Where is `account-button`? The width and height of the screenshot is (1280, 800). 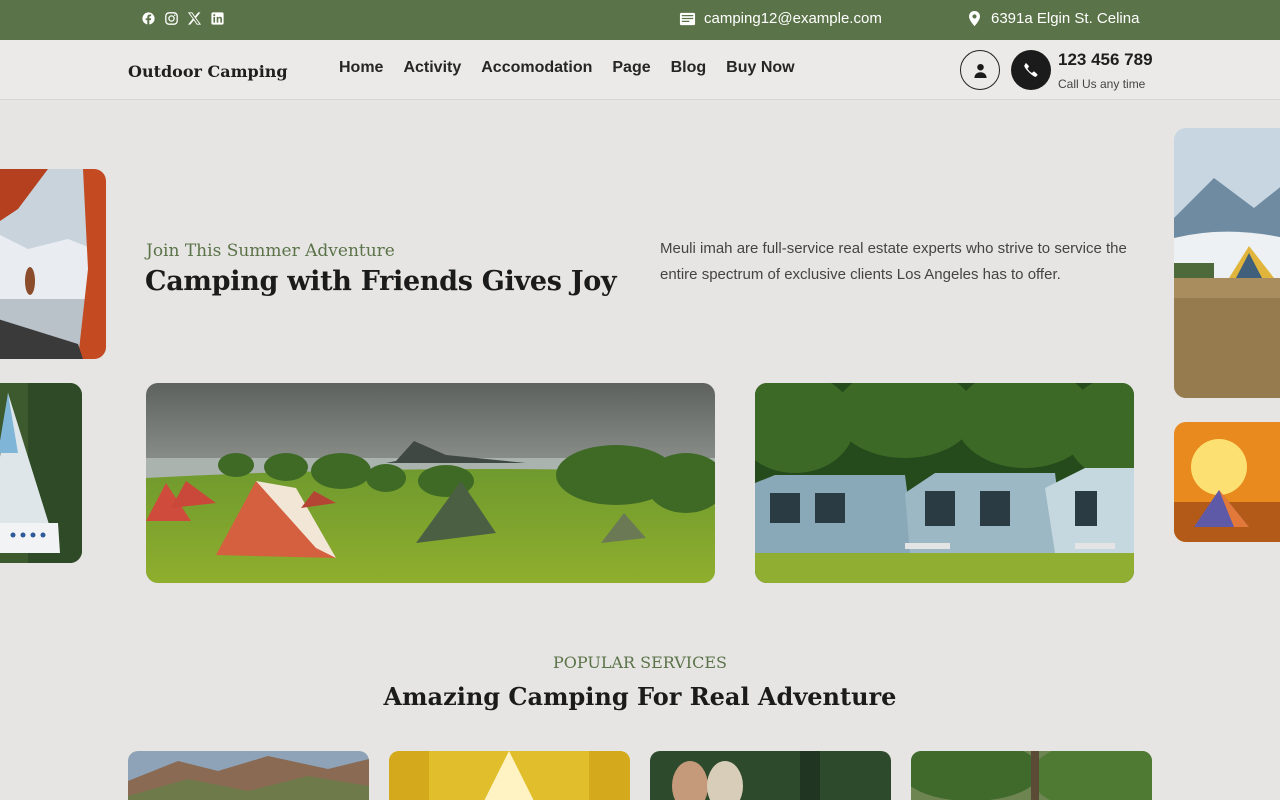 account-button is located at coordinates (980, 70).